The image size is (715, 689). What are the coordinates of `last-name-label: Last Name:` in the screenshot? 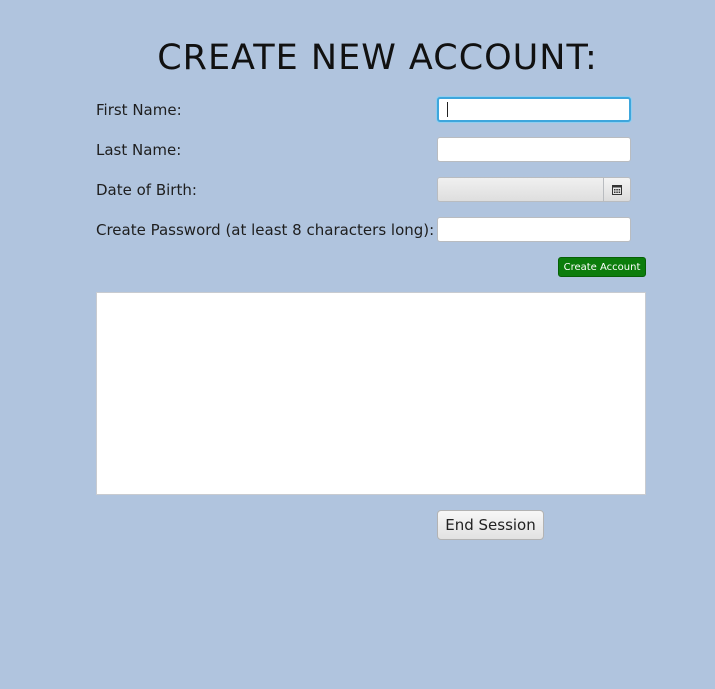 It's located at (139, 150).